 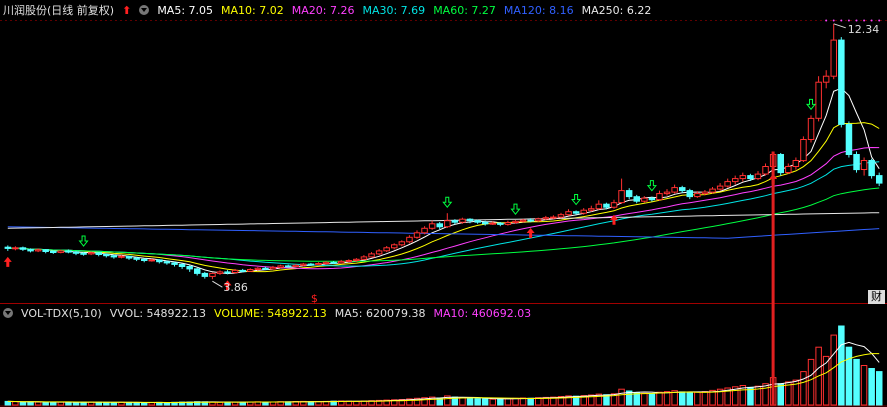 I want to click on price-indicator-4: MA60: 7.27, so click(x=464, y=10).